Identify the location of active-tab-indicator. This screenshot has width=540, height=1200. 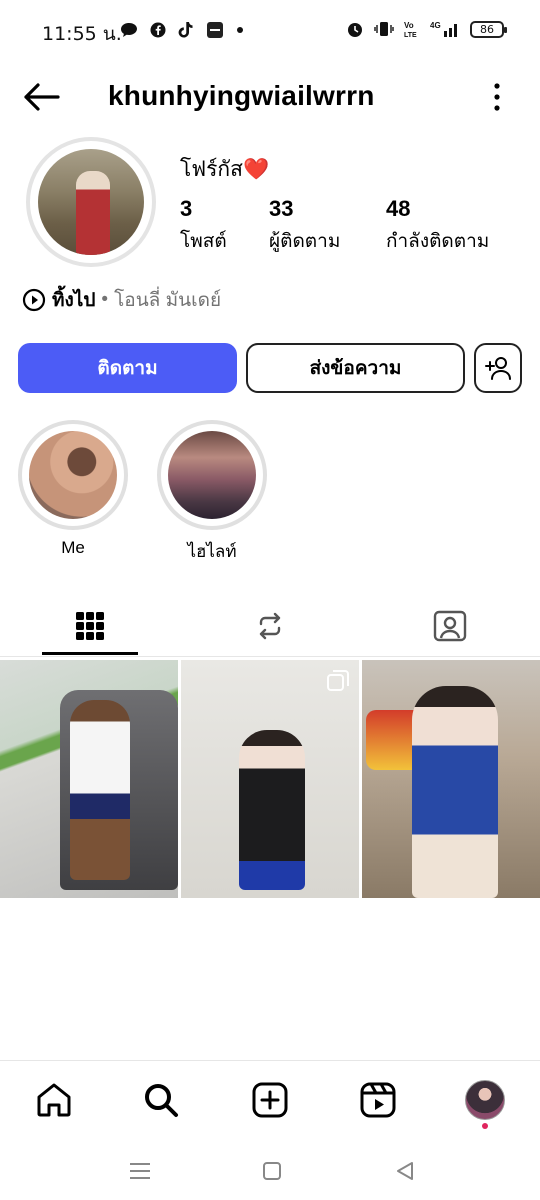
(90, 653).